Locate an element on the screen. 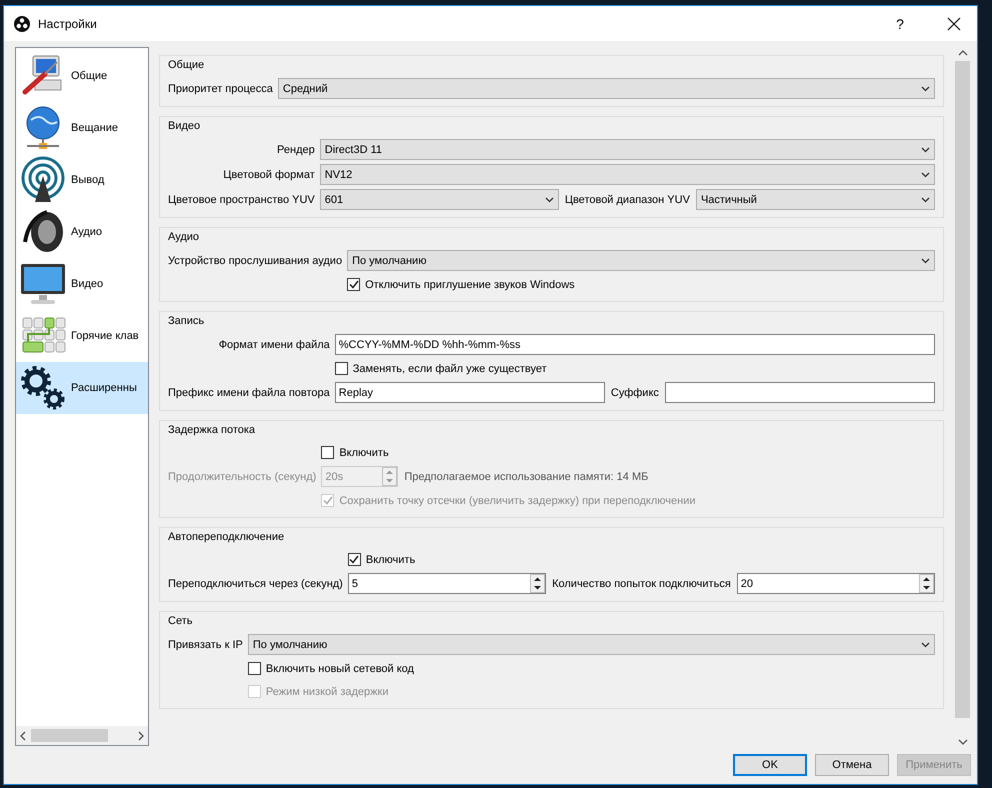  checkbox: Заменять, если файл уже существует is located at coordinates (440, 368).